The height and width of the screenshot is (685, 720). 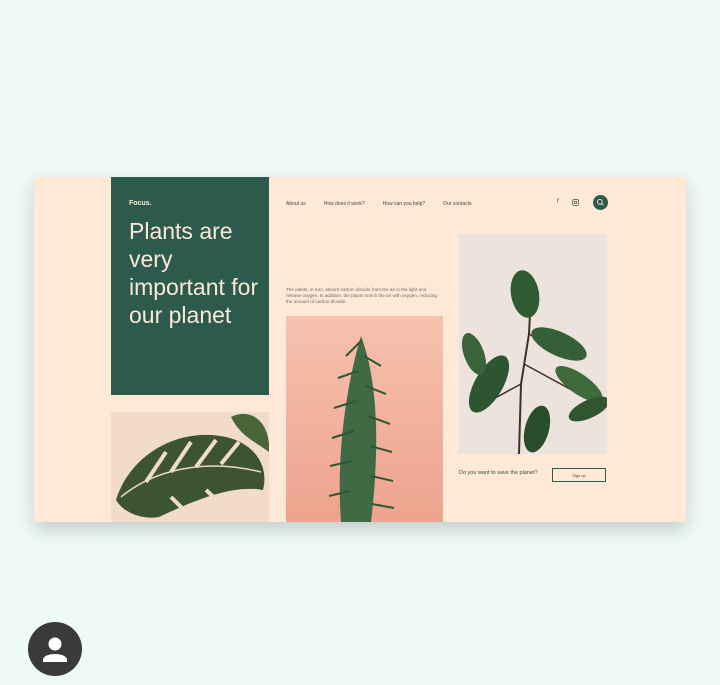 I want to click on nav-about-us: About us, so click(x=296, y=204).